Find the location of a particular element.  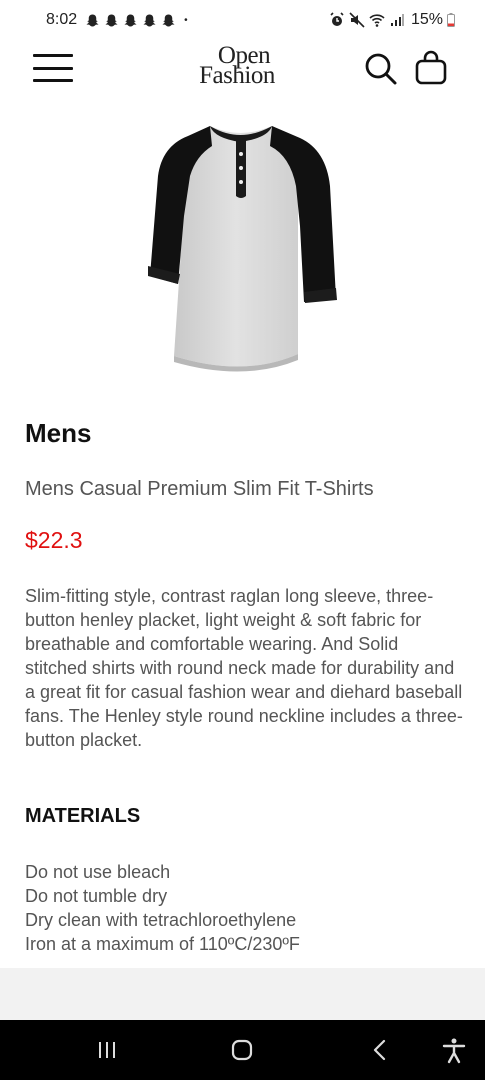

materials-item: Do not use bleach is located at coordinates (98, 872).